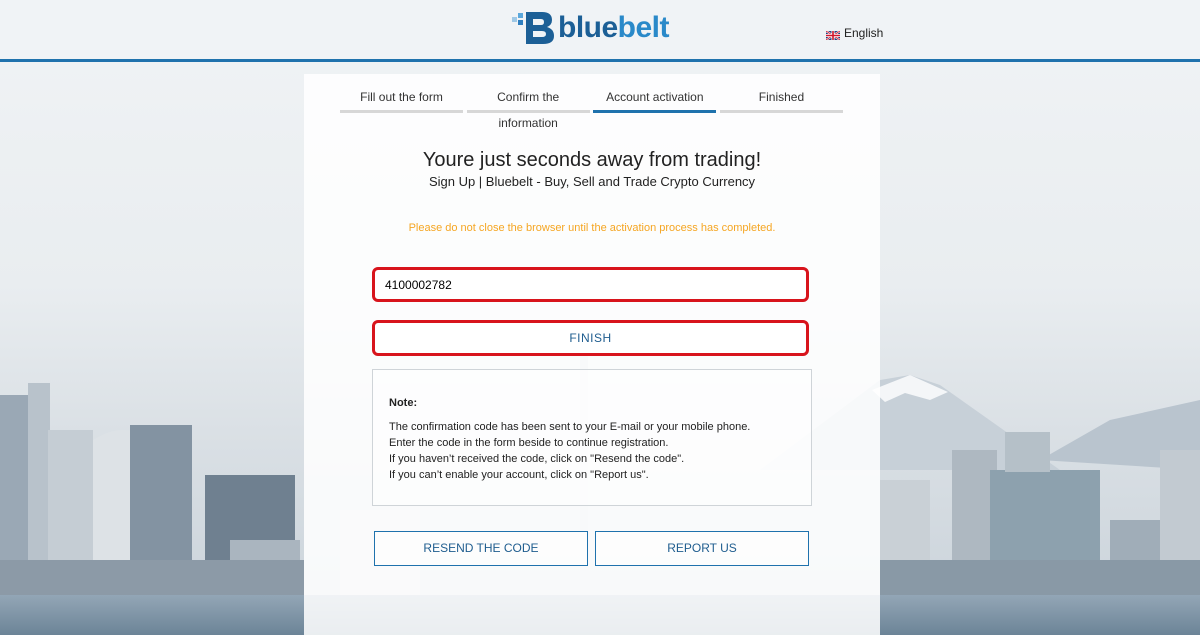  Describe the element at coordinates (833, 35) in the screenshot. I see `uk-flag-icon` at that location.